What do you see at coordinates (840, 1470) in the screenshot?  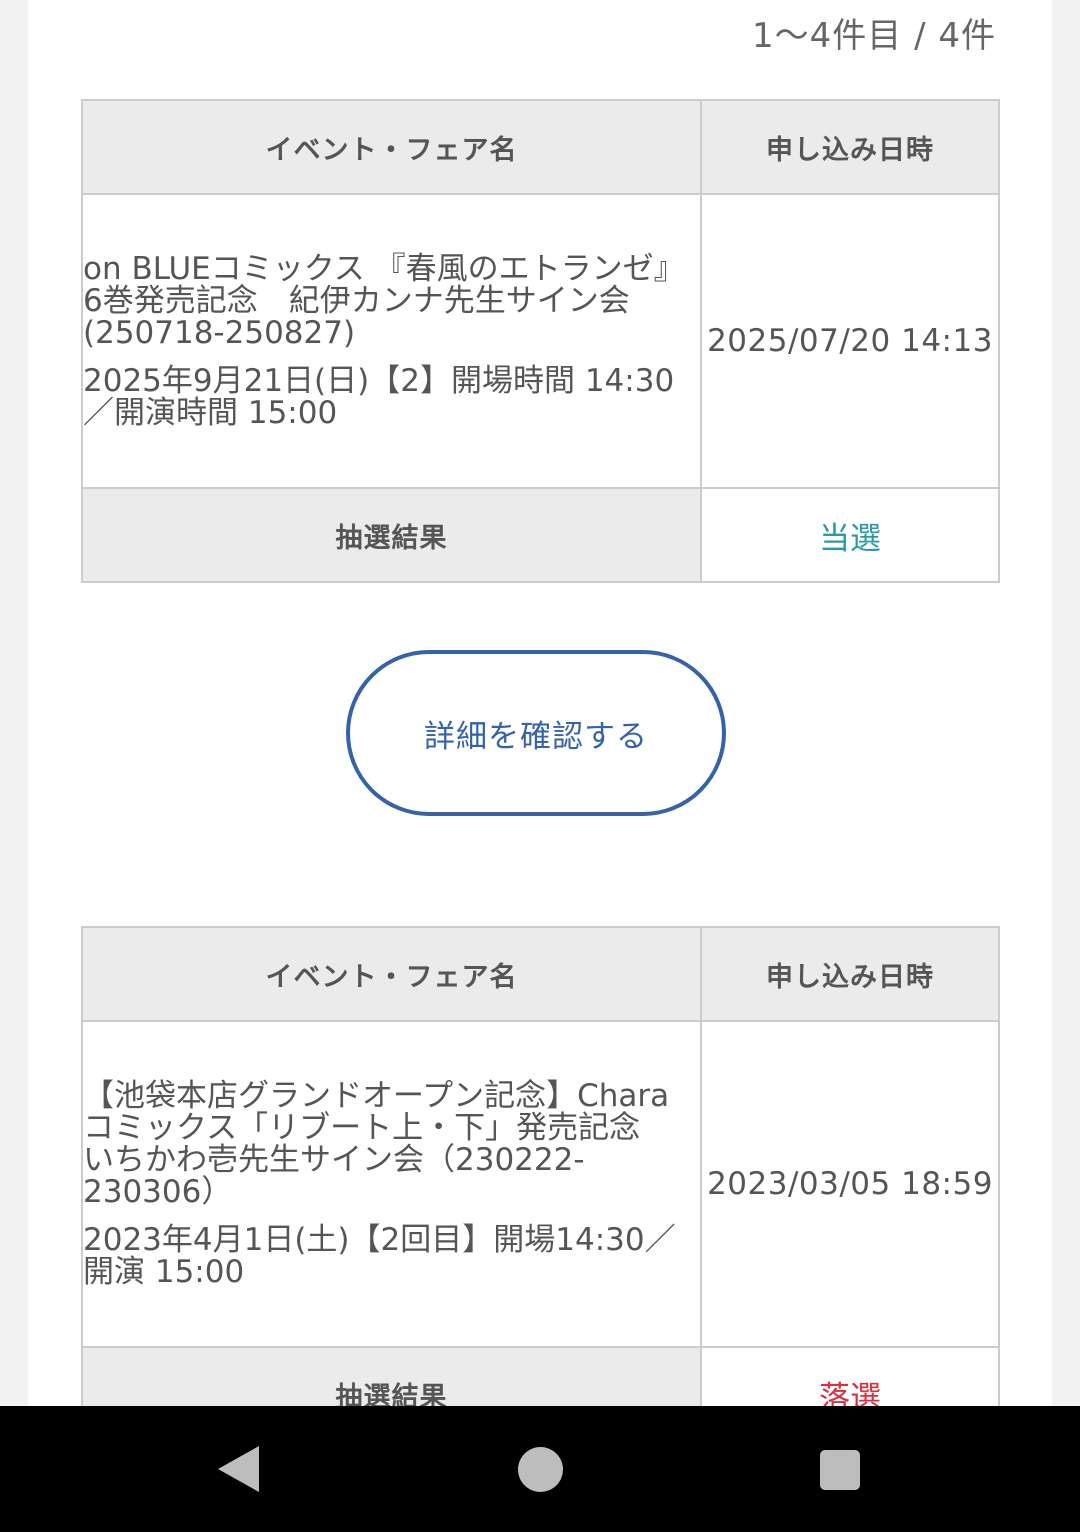 I see `recent-apps-icon` at bounding box center [840, 1470].